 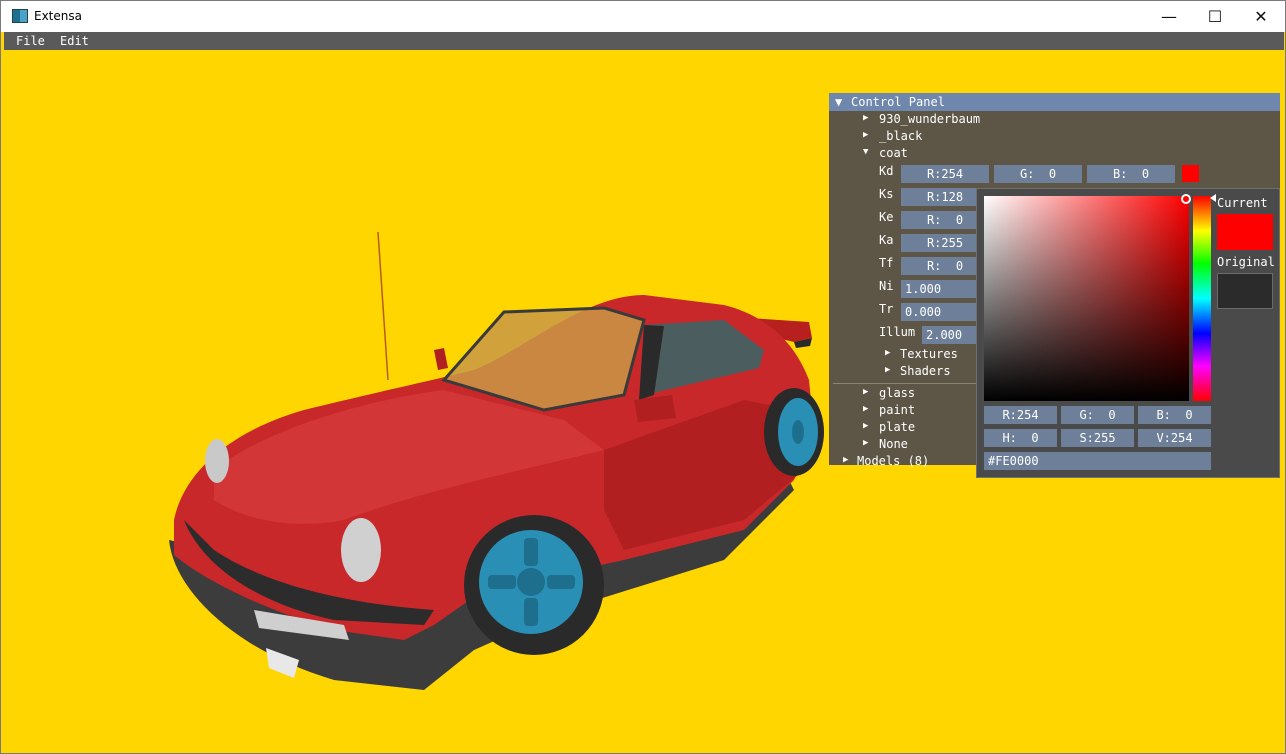 What do you see at coordinates (20, 16) in the screenshot?
I see `app-icon` at bounding box center [20, 16].